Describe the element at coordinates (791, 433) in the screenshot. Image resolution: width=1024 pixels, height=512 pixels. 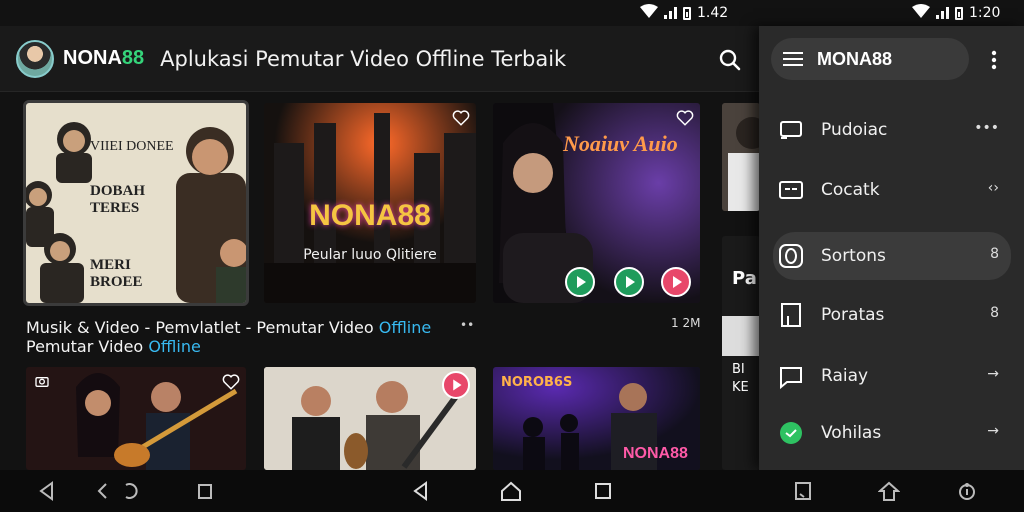
I see `green-dot-icon` at that location.